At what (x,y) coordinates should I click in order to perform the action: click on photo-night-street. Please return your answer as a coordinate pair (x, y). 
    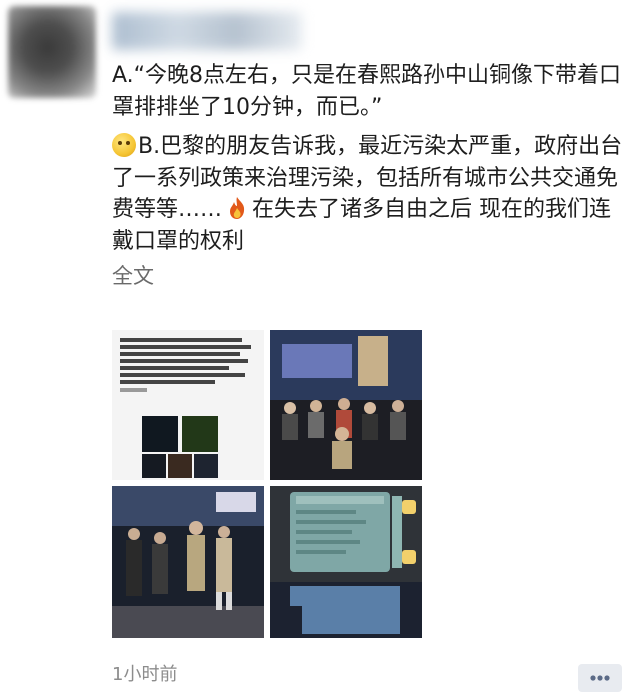
    Looking at the image, I should click on (188, 562).